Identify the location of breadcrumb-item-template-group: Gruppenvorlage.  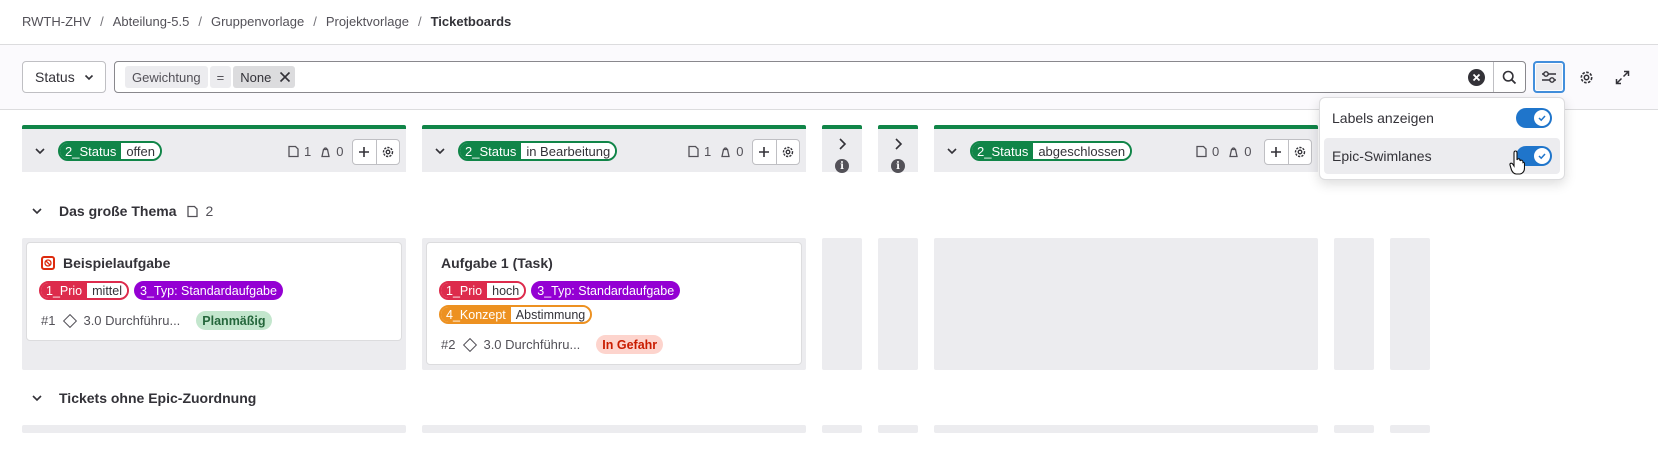
(257, 21).